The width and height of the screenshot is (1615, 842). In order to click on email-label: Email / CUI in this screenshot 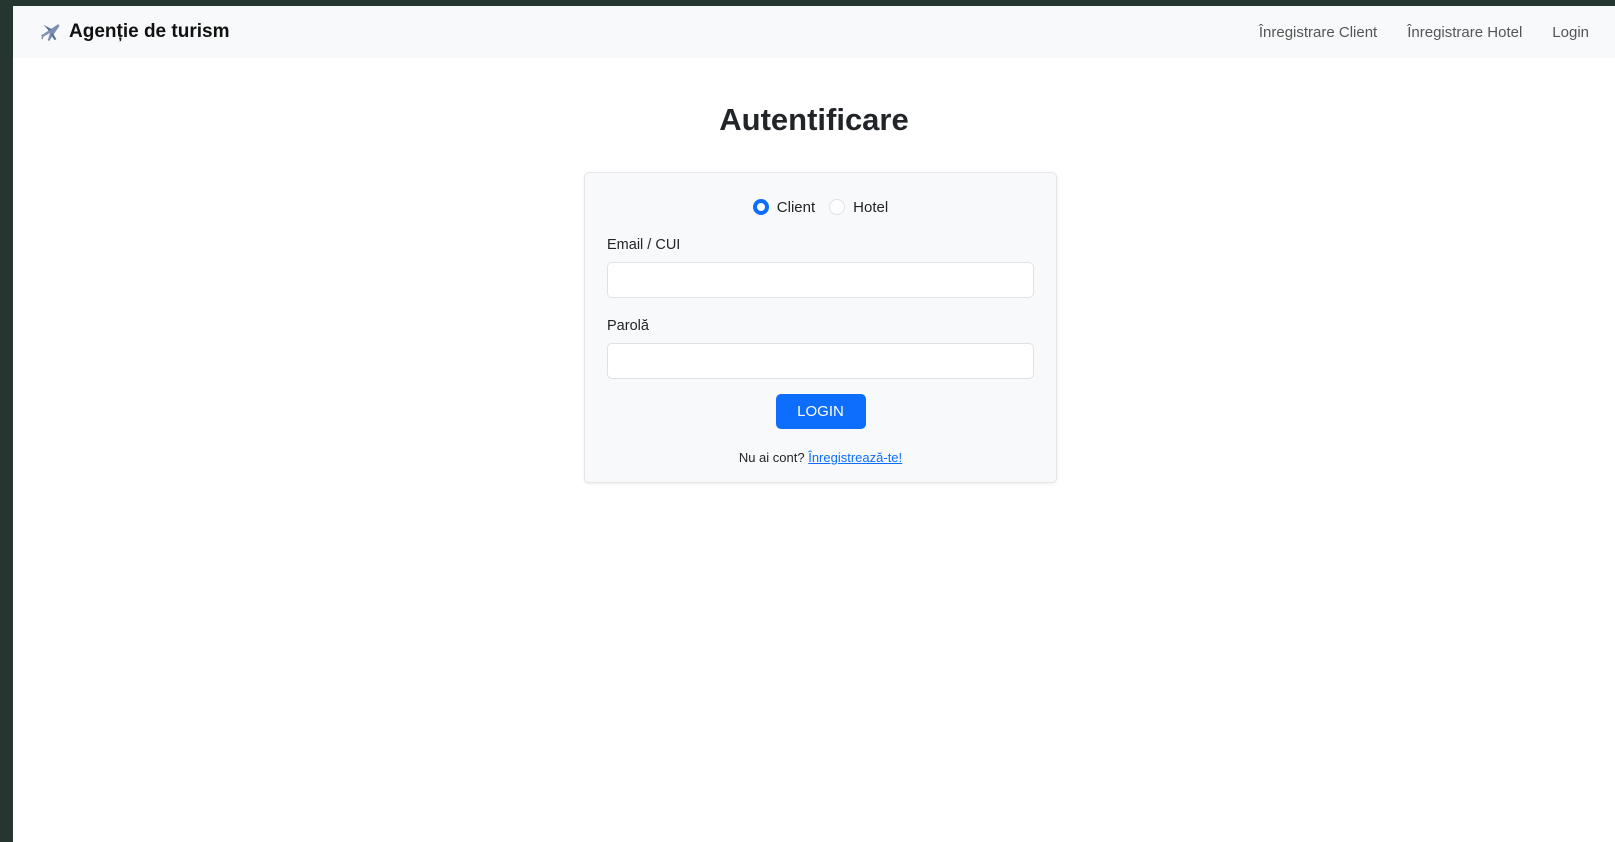, I will do `click(644, 245)`.